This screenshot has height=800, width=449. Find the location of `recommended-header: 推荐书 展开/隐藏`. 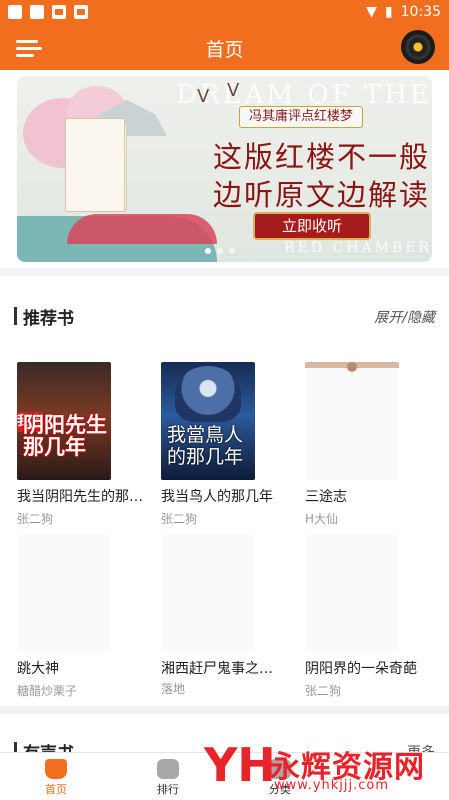

recommended-header: 推荐书 展开/隐藏 is located at coordinates (224, 316).